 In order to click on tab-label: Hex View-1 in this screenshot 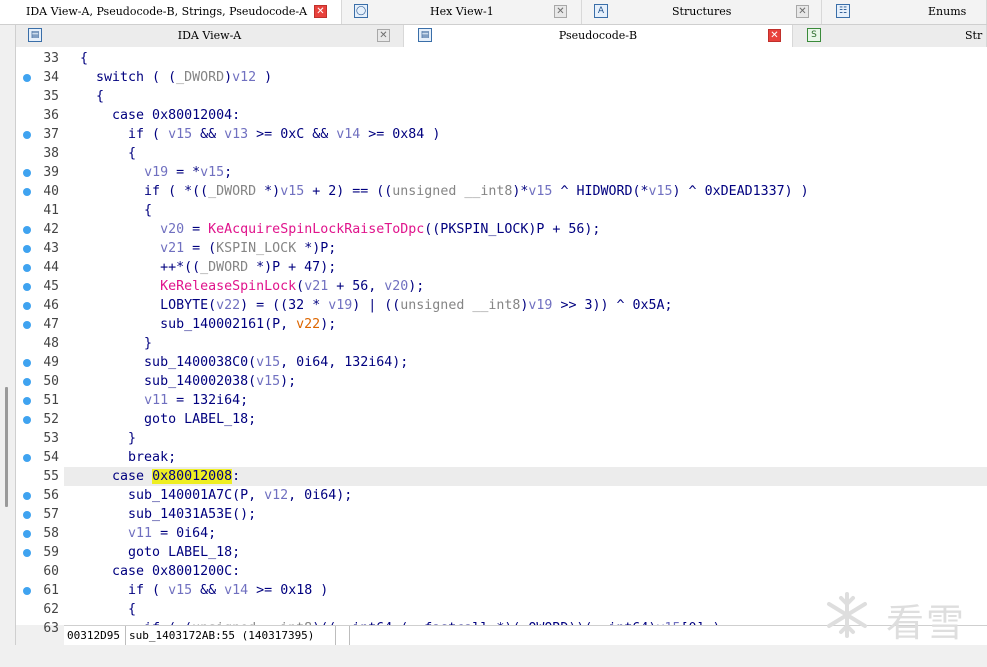, I will do `click(462, 11)`.